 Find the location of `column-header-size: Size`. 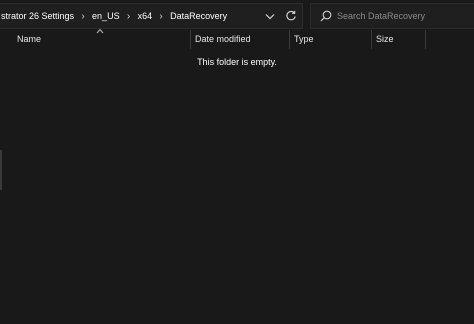

column-header-size: Size is located at coordinates (400, 39).